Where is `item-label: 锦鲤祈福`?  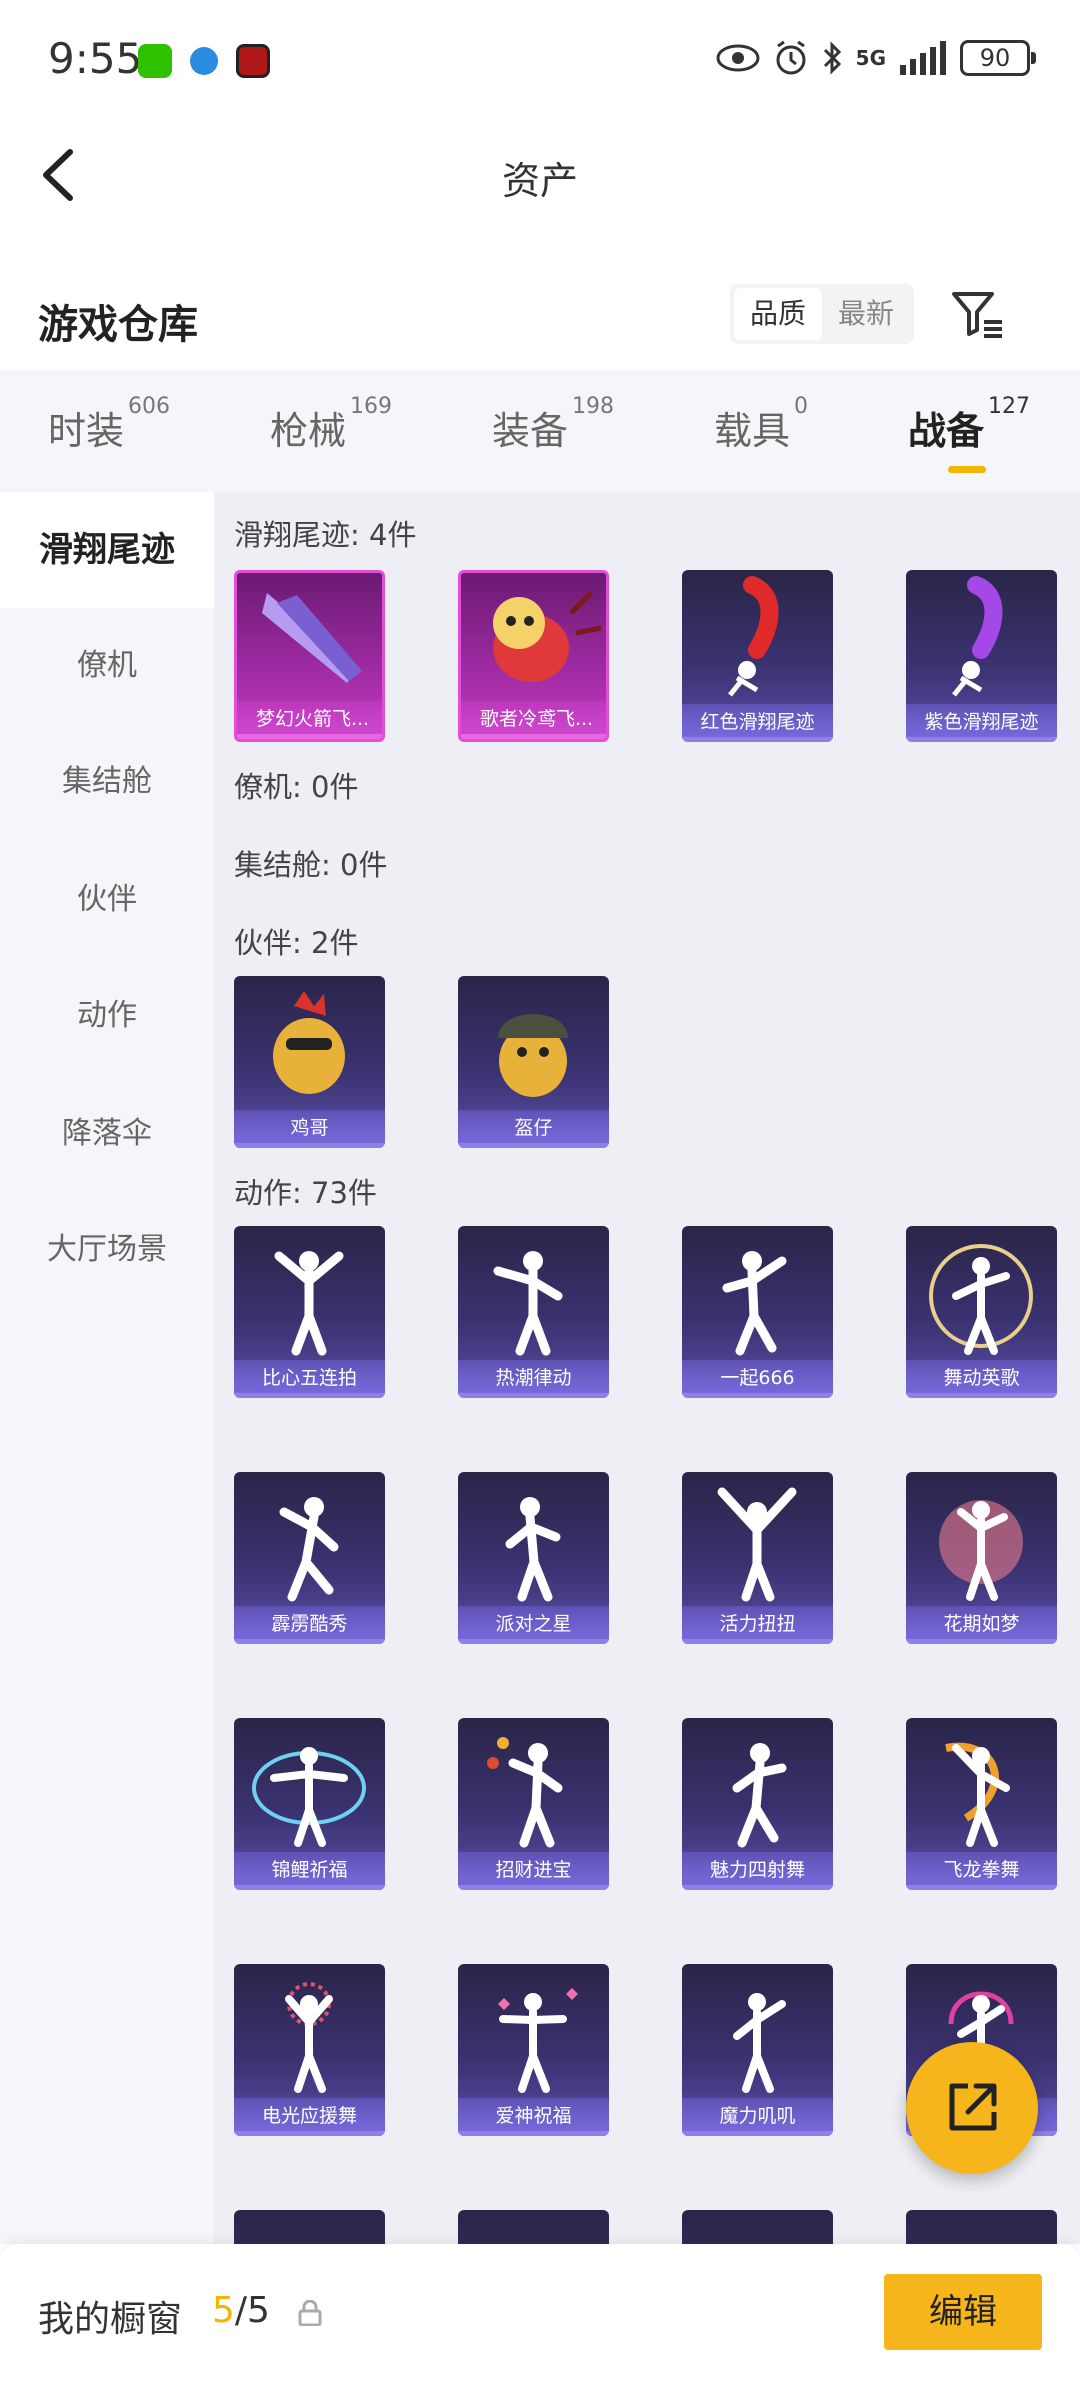
item-label: 锦鲤祈福 is located at coordinates (309, 1871).